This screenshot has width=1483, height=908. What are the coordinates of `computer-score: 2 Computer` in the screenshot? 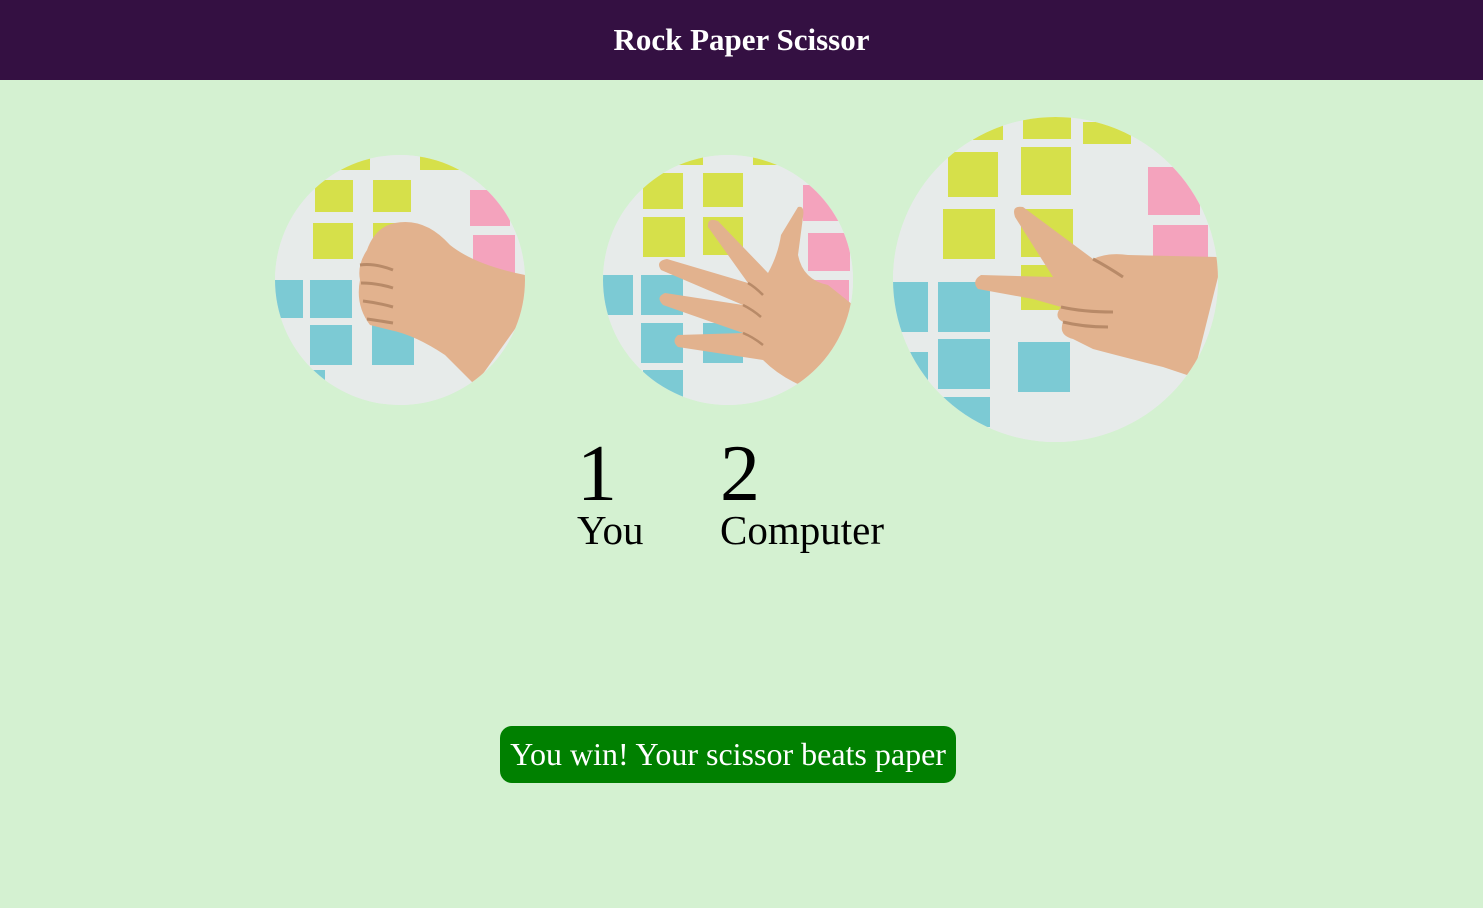 It's located at (802, 494).